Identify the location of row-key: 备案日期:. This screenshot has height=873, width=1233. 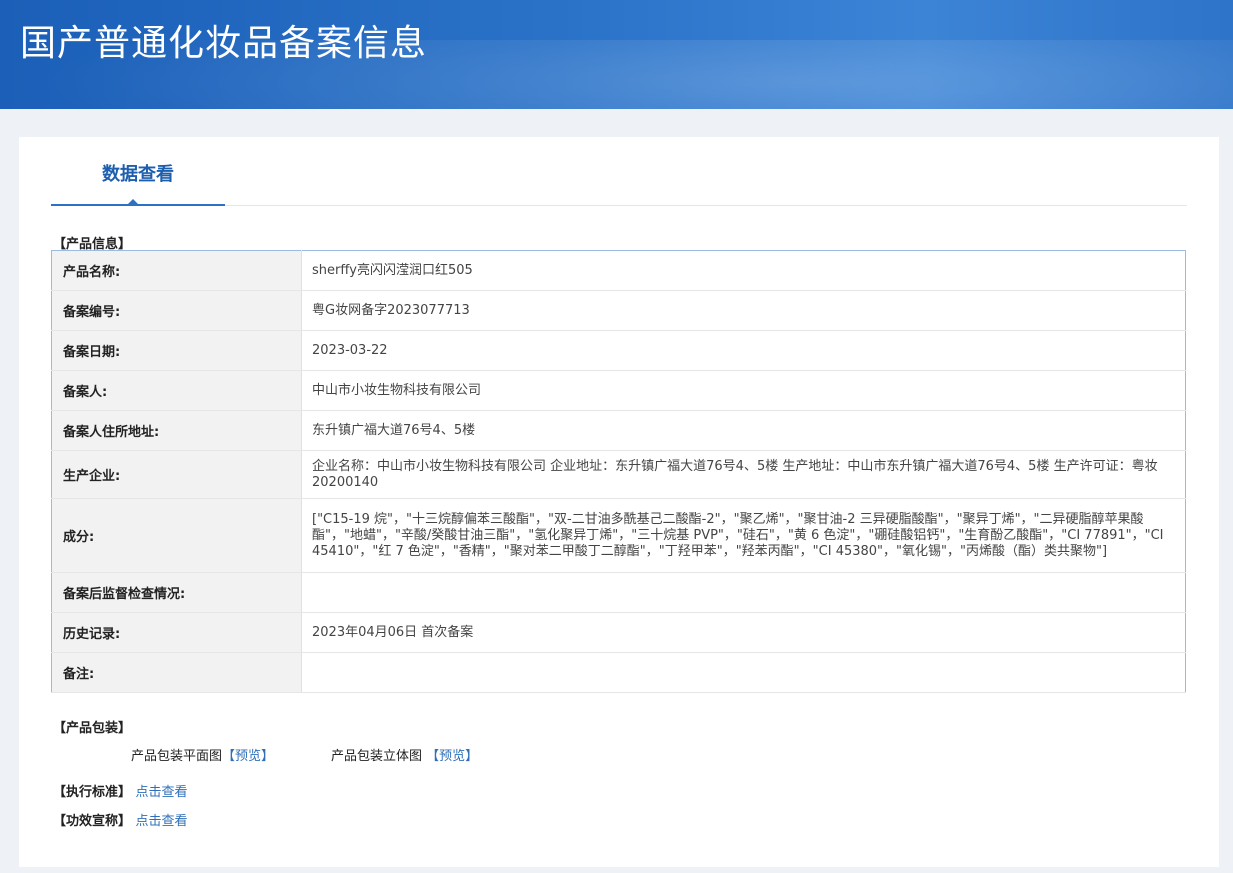
(176, 350).